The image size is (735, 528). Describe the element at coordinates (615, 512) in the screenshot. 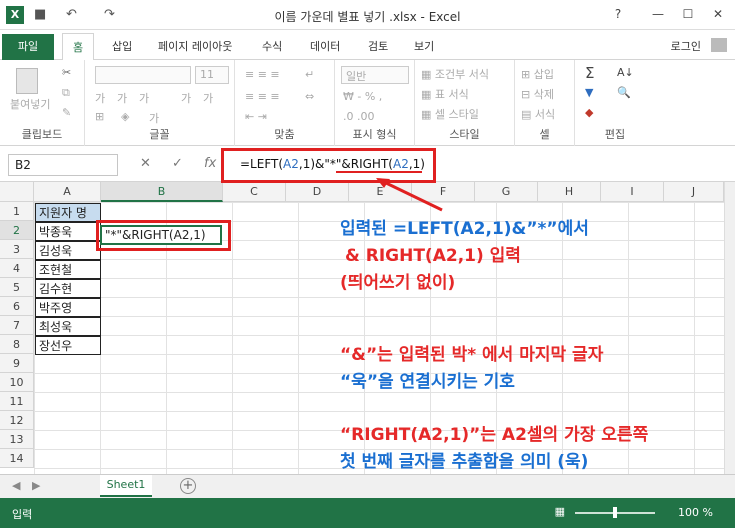

I see `zoom-slider-thumb` at that location.